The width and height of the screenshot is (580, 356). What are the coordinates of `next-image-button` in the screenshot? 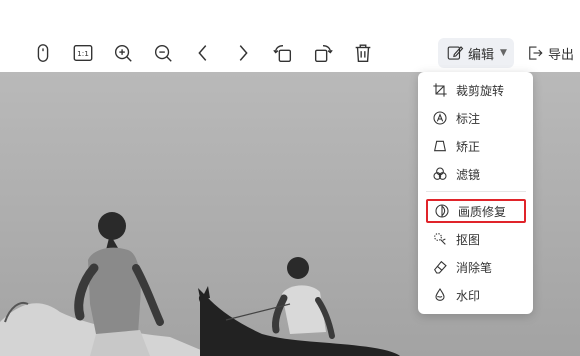 It's located at (243, 53).